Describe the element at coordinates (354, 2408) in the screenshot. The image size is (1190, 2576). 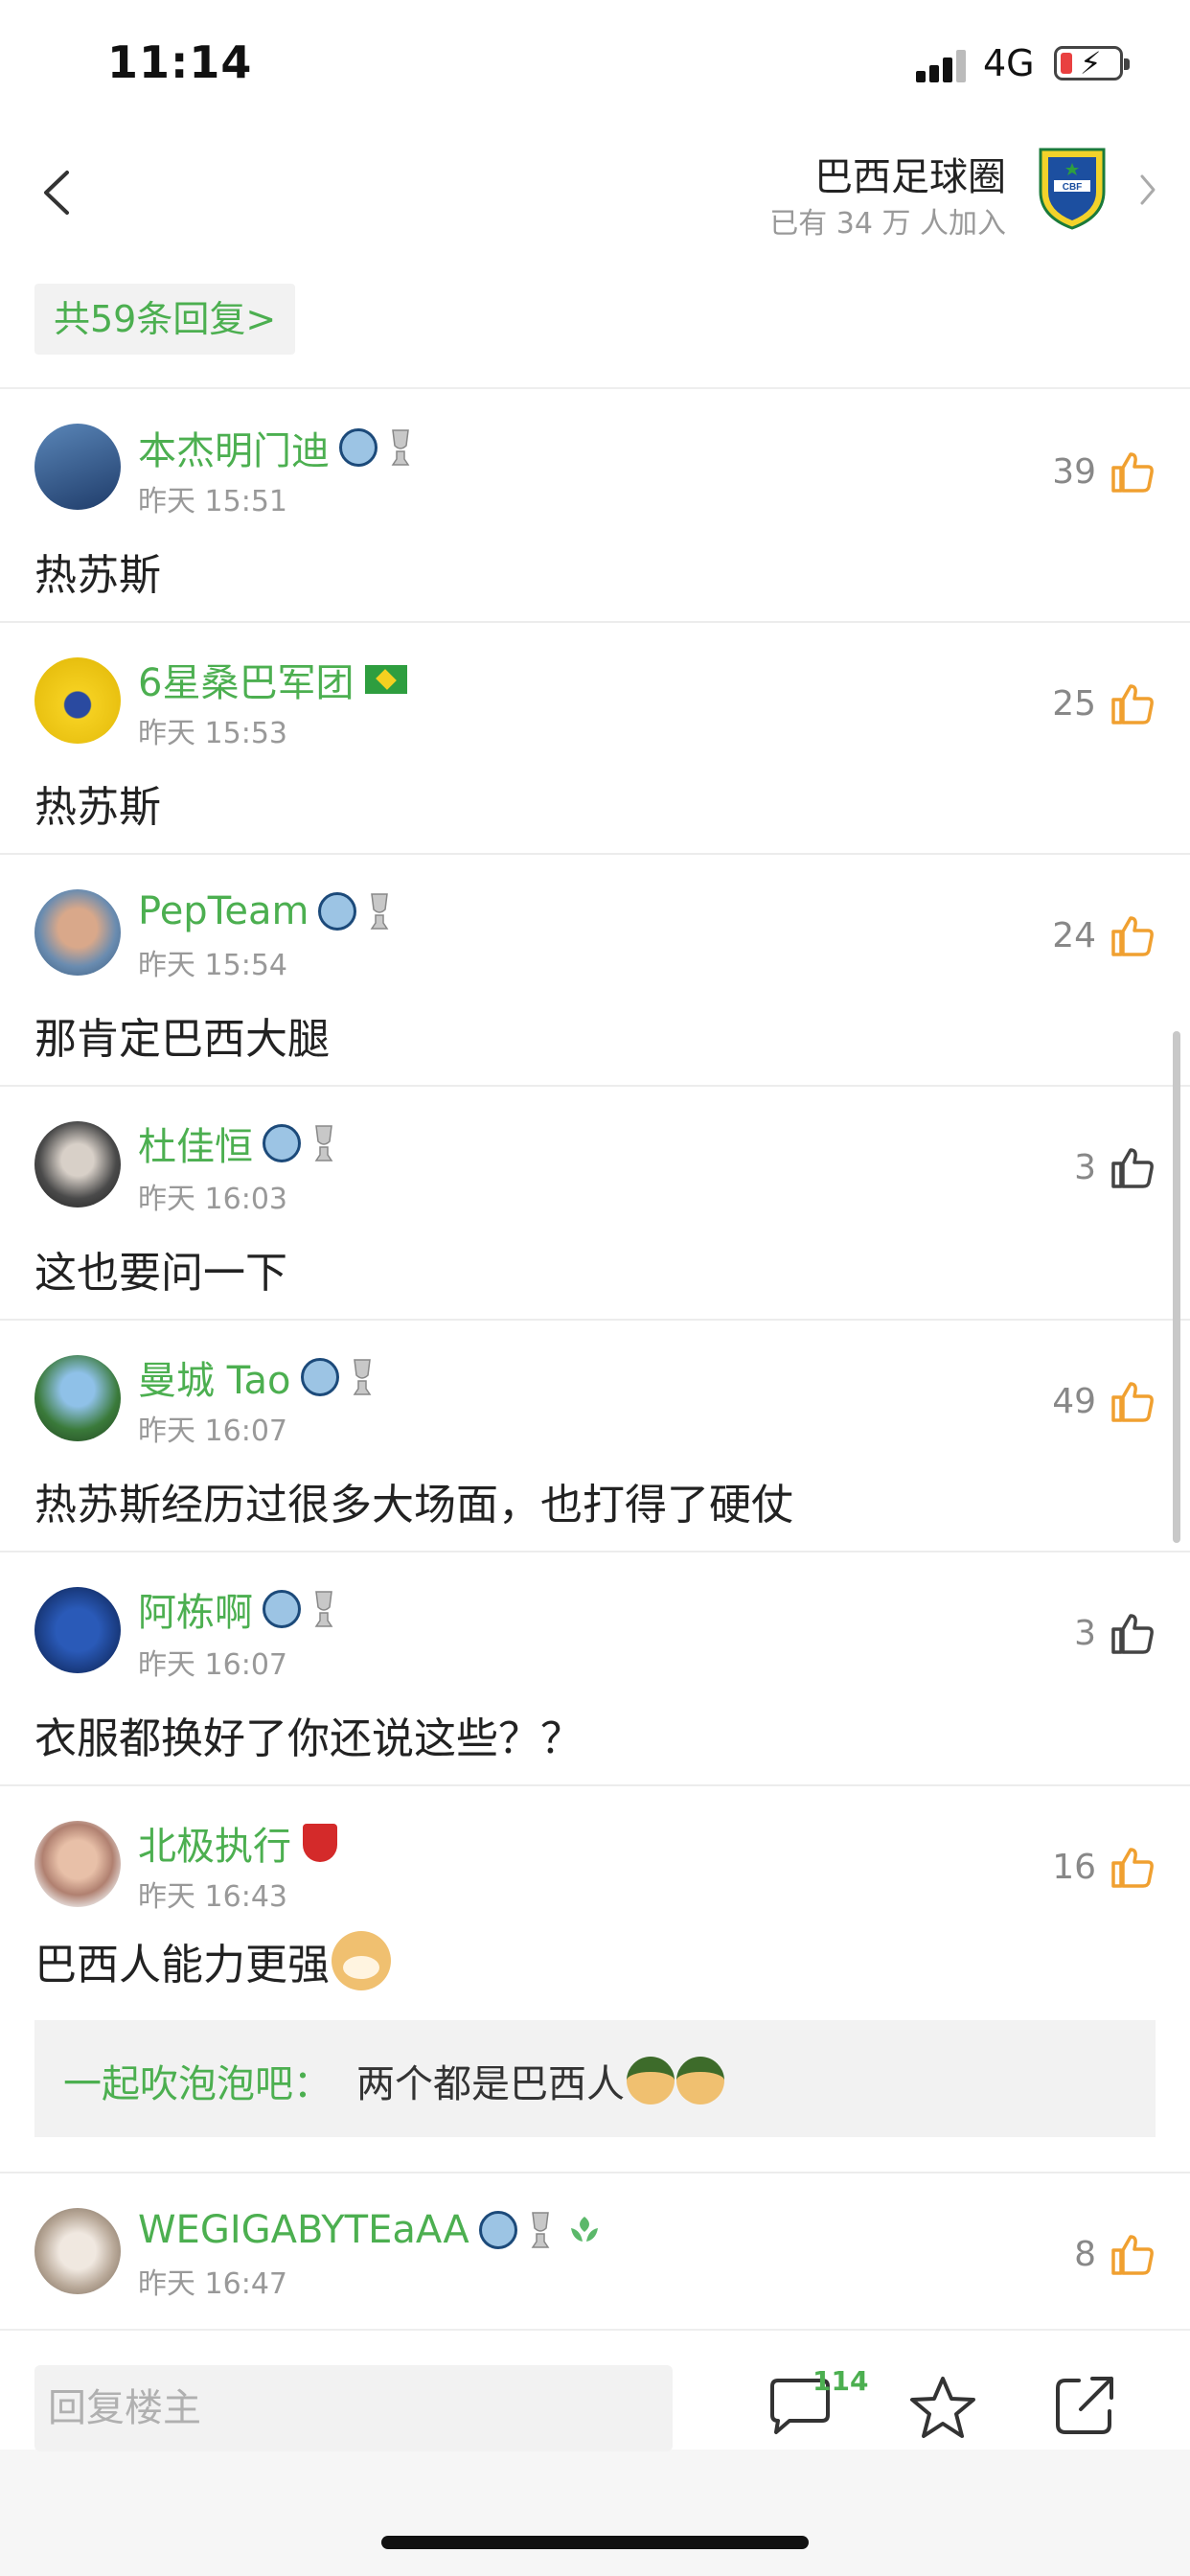
I see `reply-input` at that location.